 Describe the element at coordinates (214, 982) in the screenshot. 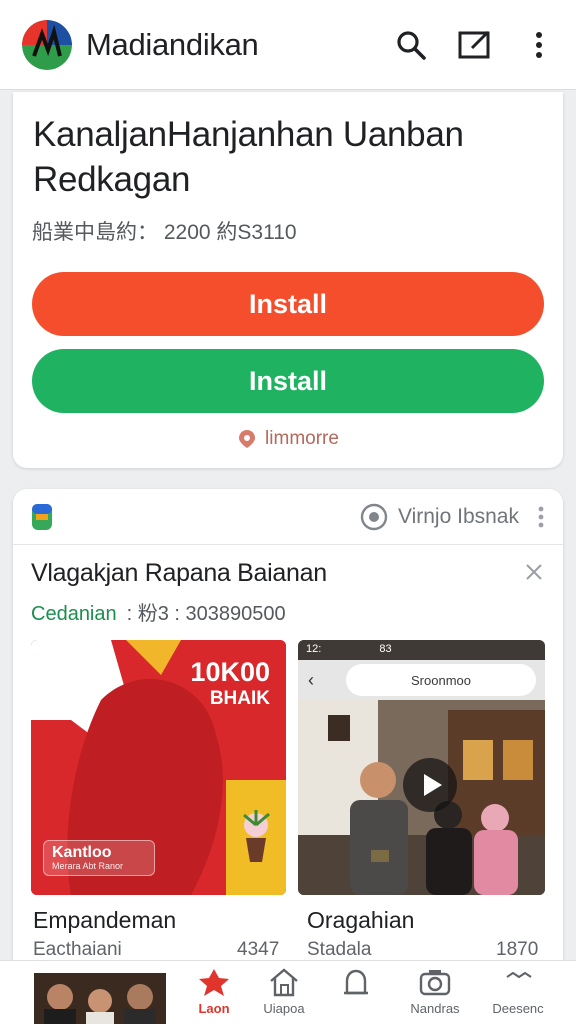

I see `flame-icon` at that location.